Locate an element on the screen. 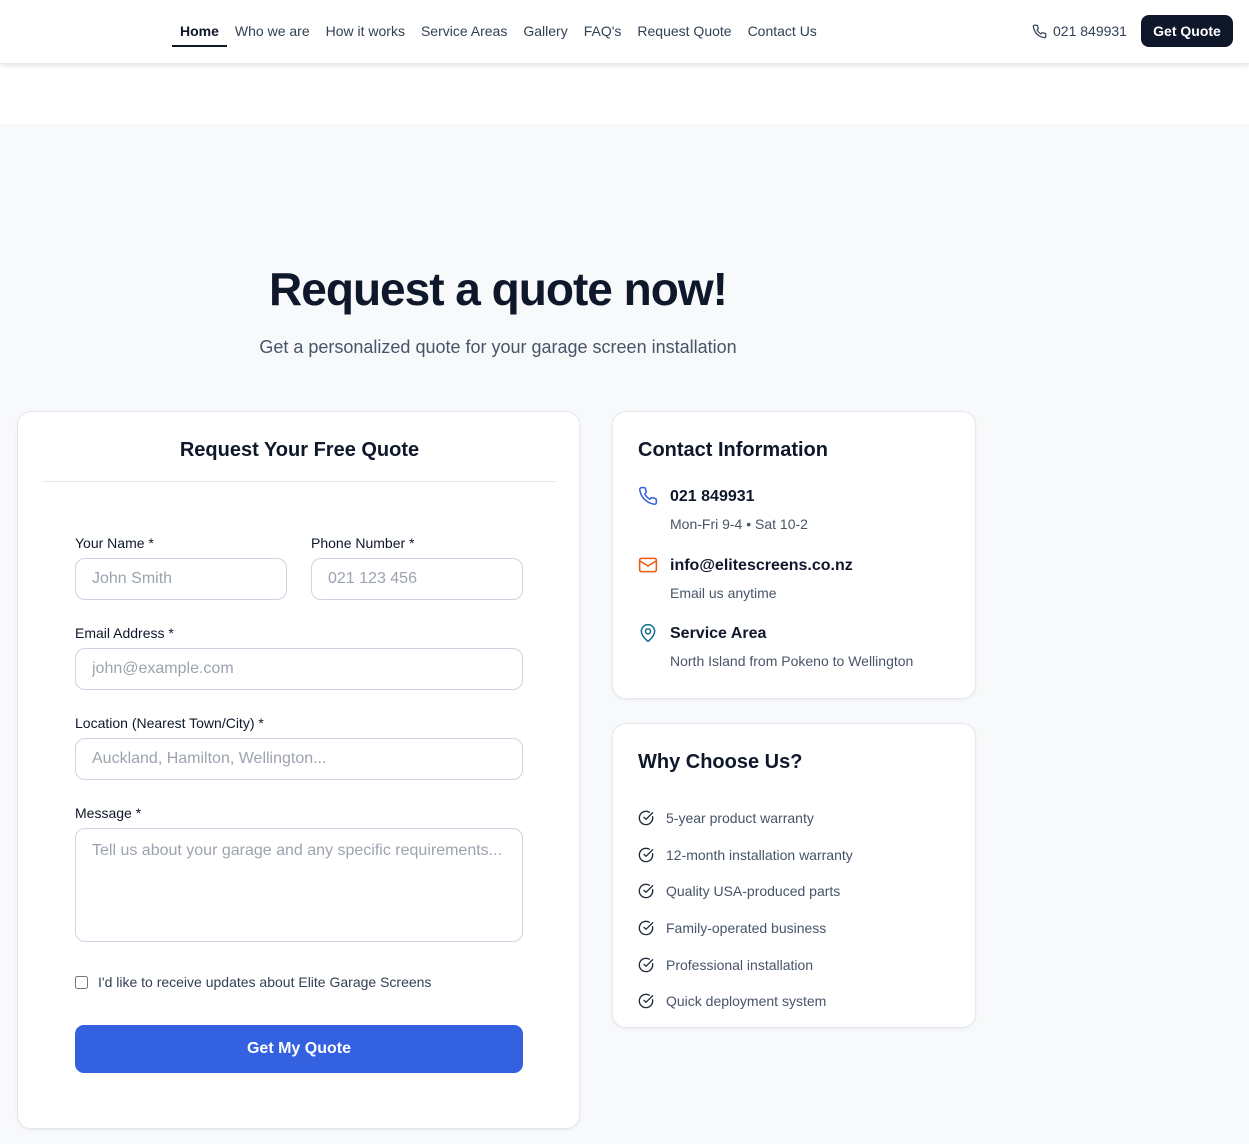 The width and height of the screenshot is (1249, 1144). why-item-text: Family-operated business is located at coordinates (746, 928).